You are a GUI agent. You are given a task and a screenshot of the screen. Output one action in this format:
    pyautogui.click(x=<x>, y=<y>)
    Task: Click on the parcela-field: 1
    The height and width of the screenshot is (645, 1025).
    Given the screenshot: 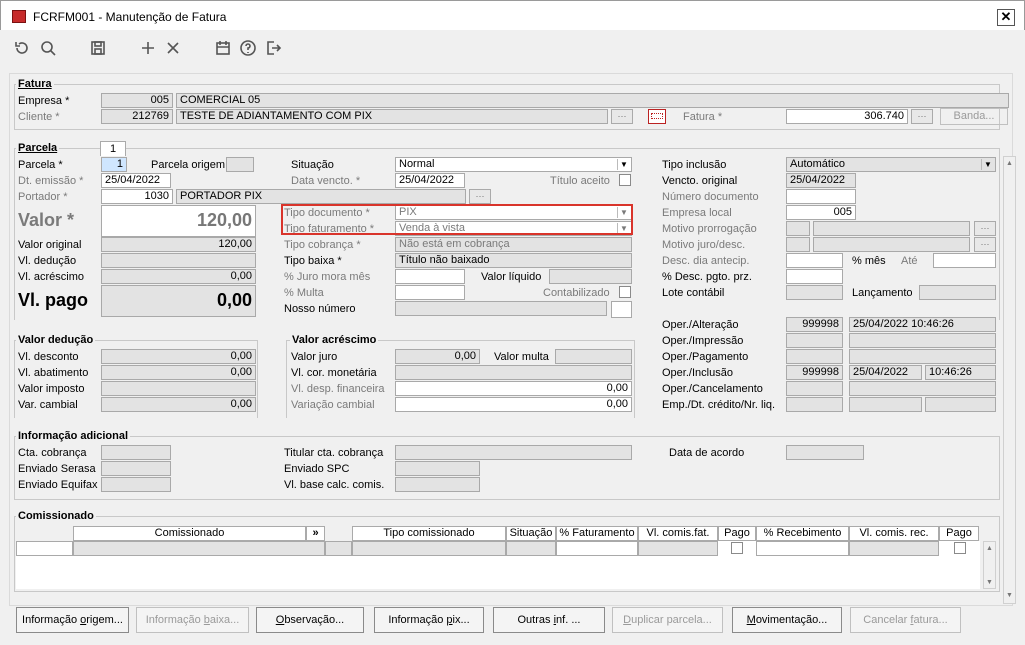 What is the action you would take?
    pyautogui.click(x=114, y=164)
    